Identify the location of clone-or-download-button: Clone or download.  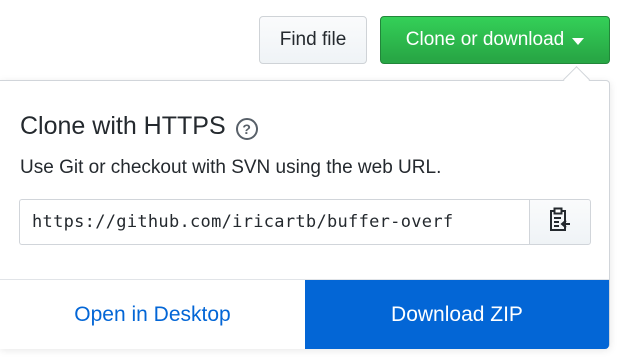
(495, 40).